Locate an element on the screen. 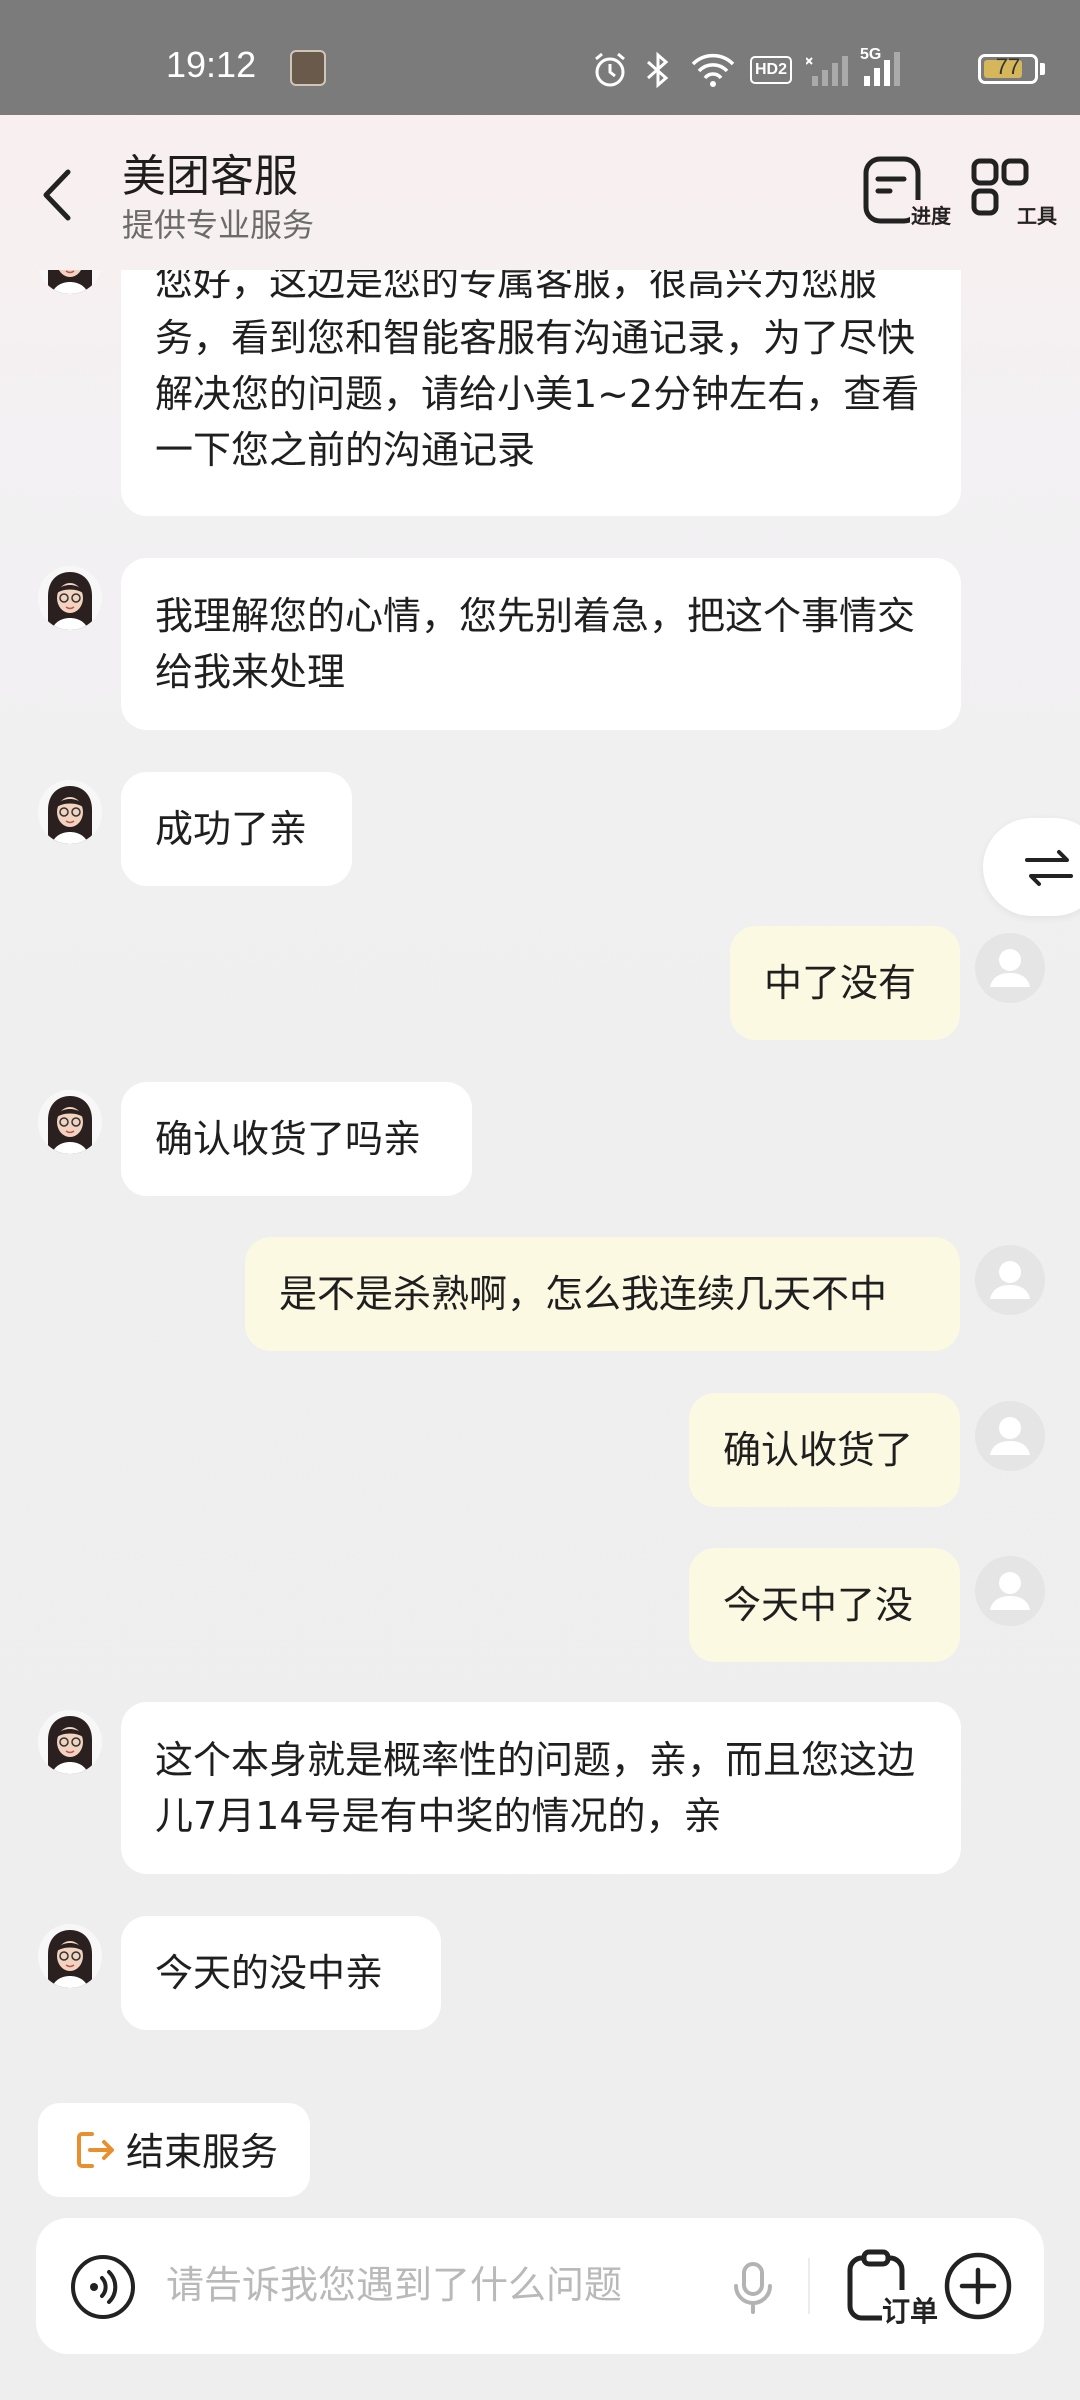  more-button is located at coordinates (978, 2286).